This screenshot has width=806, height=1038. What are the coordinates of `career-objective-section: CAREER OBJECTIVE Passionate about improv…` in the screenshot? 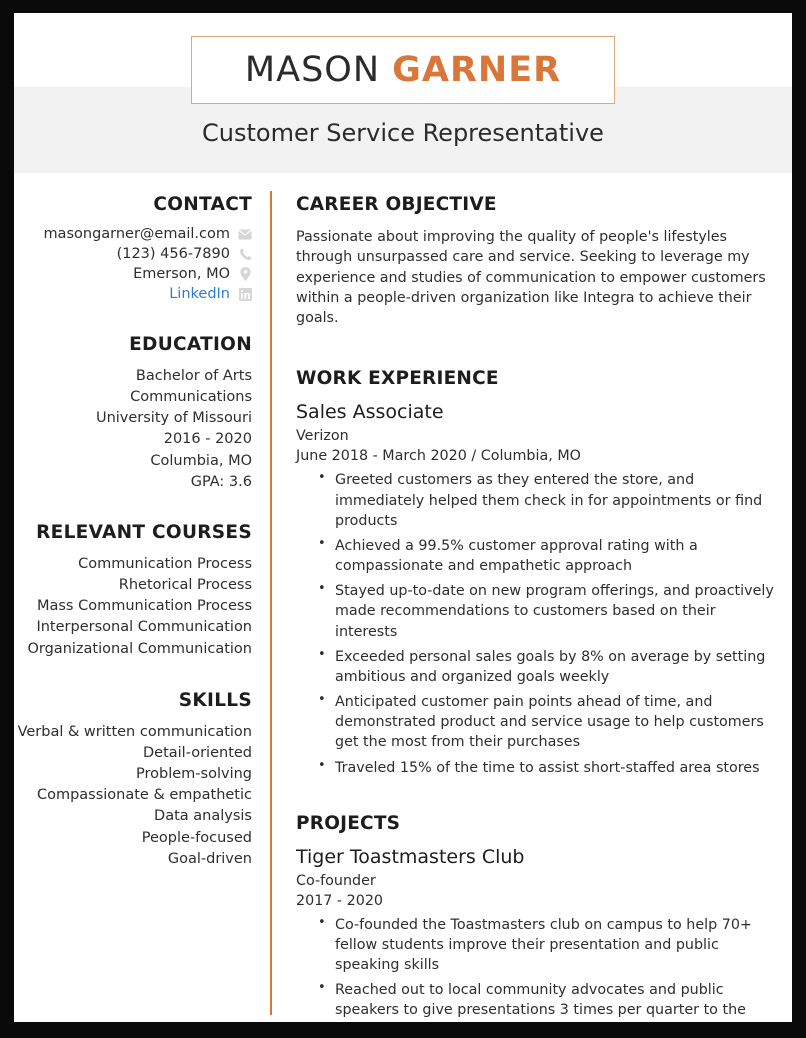 It's located at (537, 261).